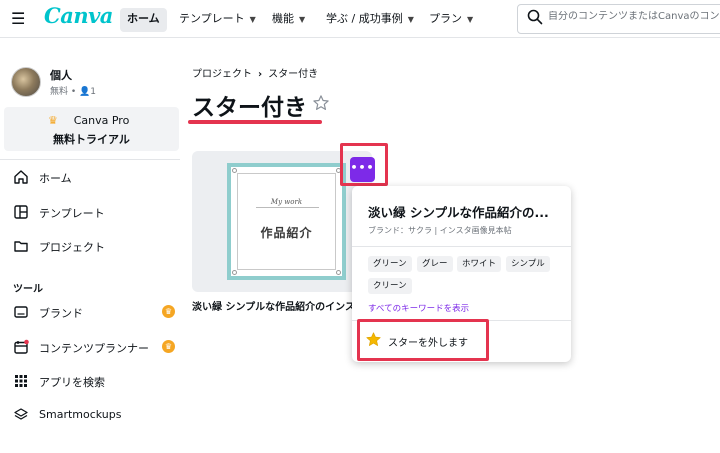  Describe the element at coordinates (61, 313) in the screenshot. I see `sidebar-item-label: ブランド` at that location.